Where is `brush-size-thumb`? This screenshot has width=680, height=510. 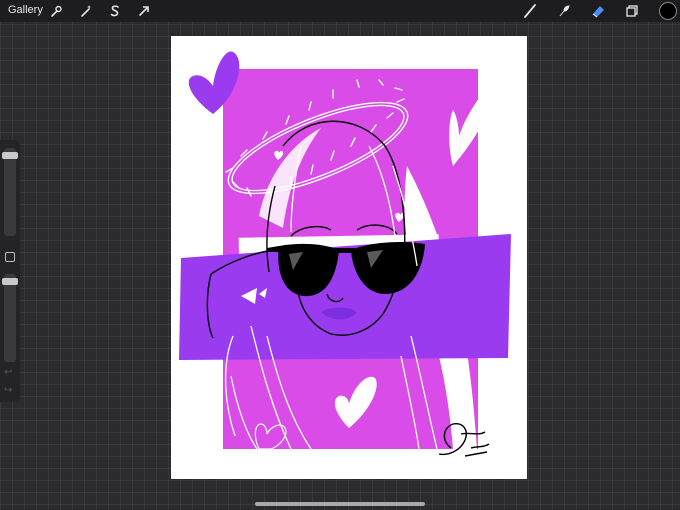 brush-size-thumb is located at coordinates (10, 155).